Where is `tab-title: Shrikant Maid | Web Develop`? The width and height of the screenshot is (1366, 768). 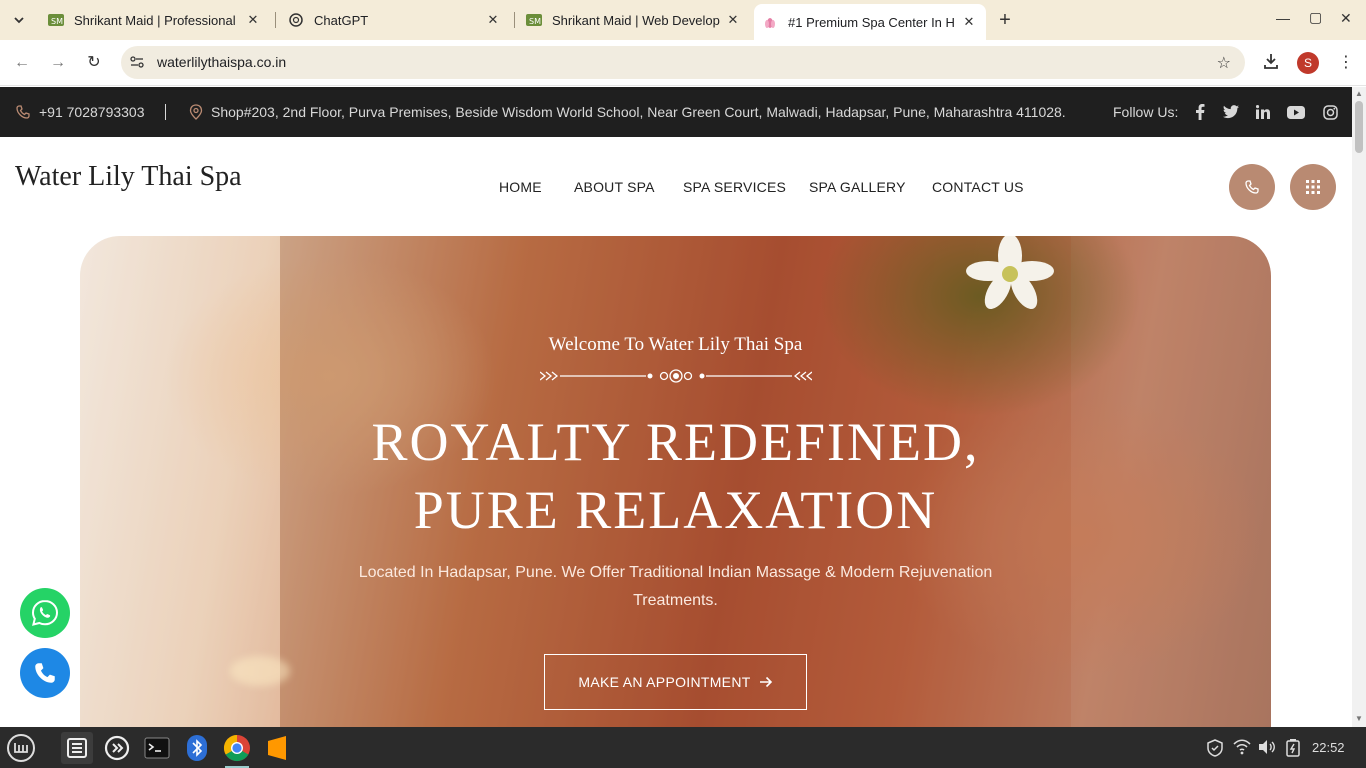 tab-title: Shrikant Maid | Web Develop is located at coordinates (636, 20).